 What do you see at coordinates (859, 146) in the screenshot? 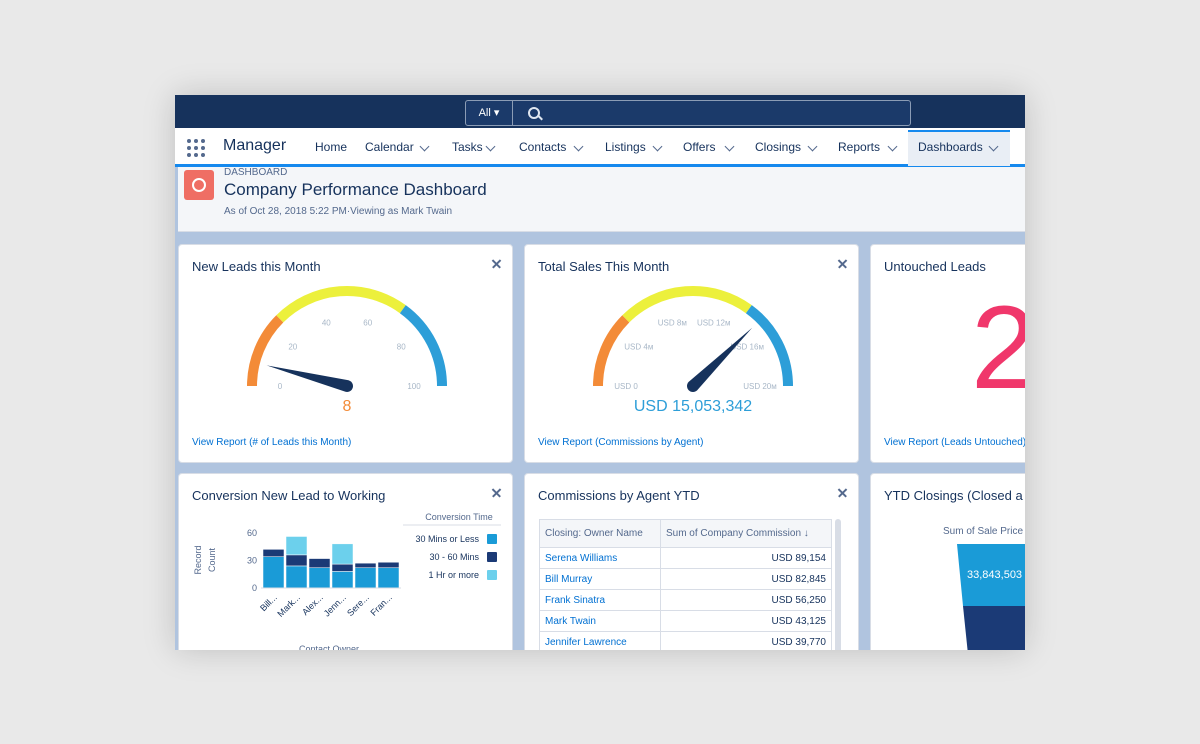
I see `nav-tab-reports: Reports` at bounding box center [859, 146].